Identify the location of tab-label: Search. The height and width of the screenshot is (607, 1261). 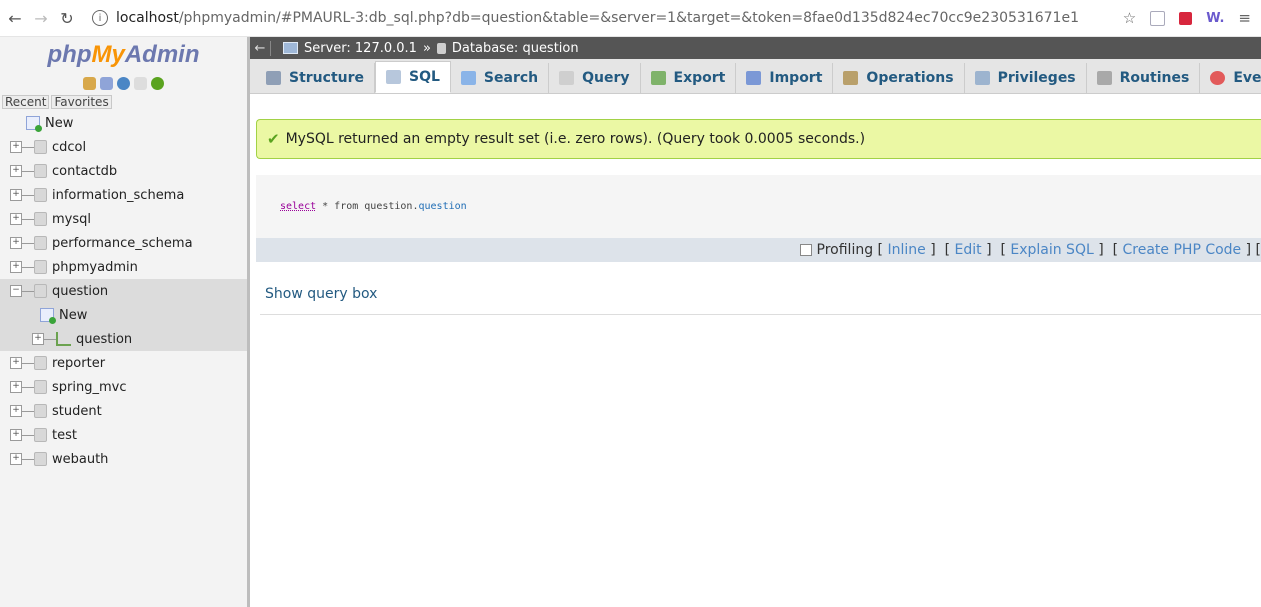
(511, 78).